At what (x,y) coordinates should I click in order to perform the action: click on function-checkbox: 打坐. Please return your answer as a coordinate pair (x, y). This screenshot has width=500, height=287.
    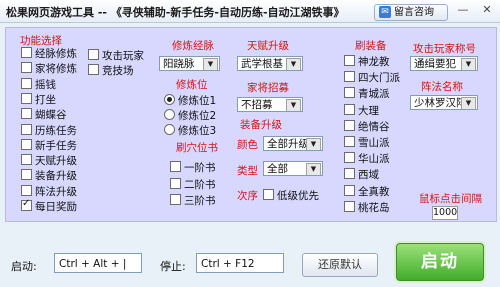
    Looking at the image, I should click on (38, 99).